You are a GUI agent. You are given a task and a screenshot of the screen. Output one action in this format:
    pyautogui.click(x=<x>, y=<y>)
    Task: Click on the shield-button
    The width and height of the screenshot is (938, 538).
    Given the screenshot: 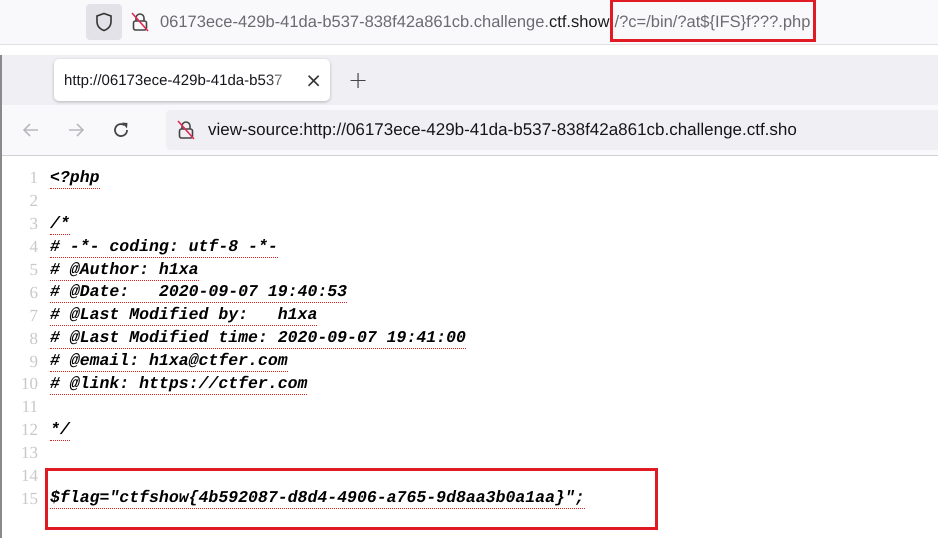 What is the action you would take?
    pyautogui.click(x=104, y=22)
    